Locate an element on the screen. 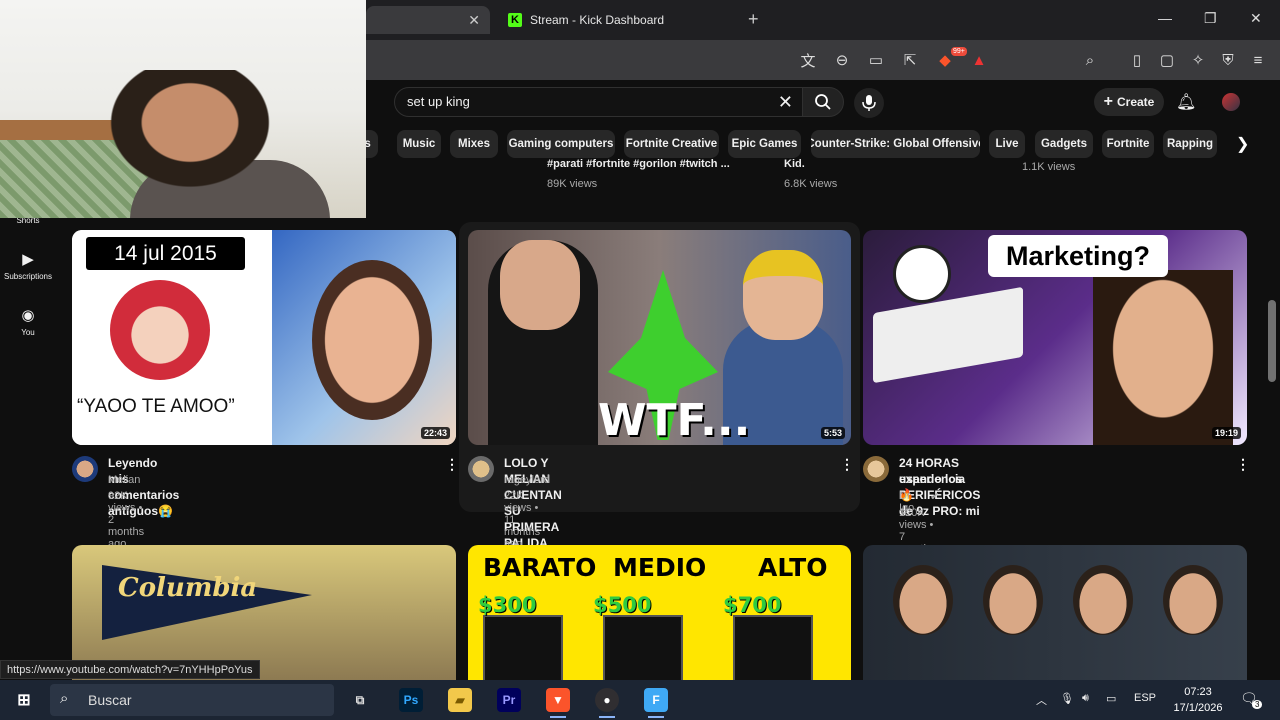 This screenshot has height=720, width=1280. account-avatar is located at coordinates (1231, 102).